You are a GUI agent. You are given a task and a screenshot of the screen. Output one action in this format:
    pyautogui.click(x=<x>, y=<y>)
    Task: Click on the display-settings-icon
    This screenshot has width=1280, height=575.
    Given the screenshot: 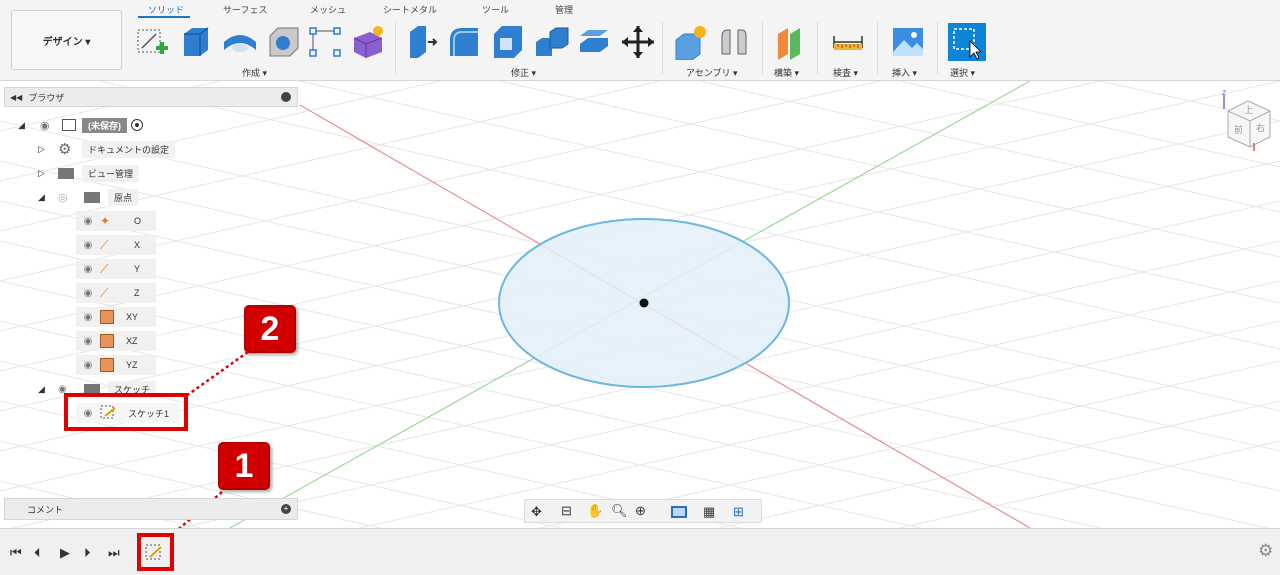 What is the action you would take?
    pyautogui.click(x=679, y=512)
    